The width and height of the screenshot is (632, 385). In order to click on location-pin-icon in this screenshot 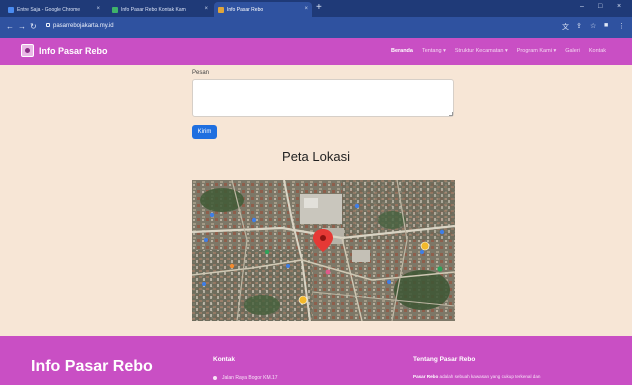, I will do `click(215, 378)`.